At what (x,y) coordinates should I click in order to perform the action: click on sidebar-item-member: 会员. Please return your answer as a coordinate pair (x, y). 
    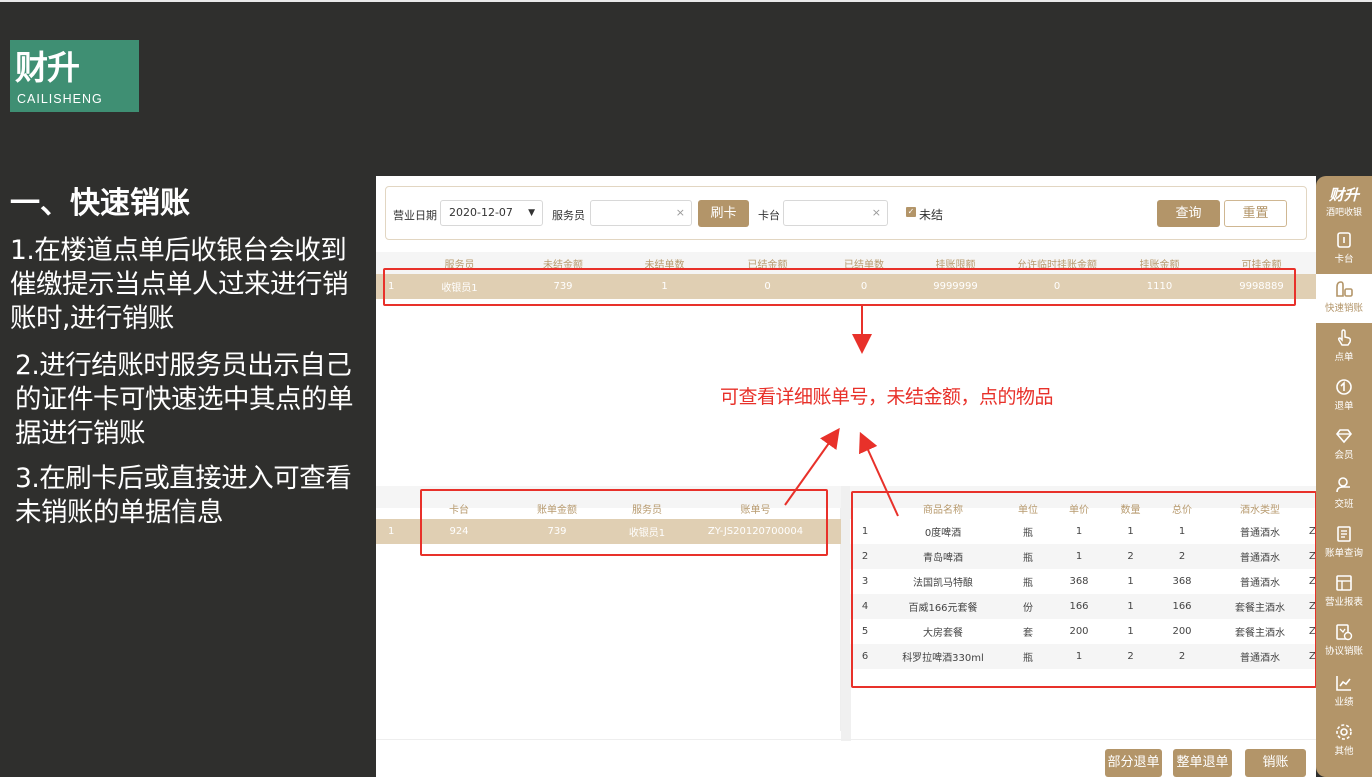
    Looking at the image, I should click on (1344, 444).